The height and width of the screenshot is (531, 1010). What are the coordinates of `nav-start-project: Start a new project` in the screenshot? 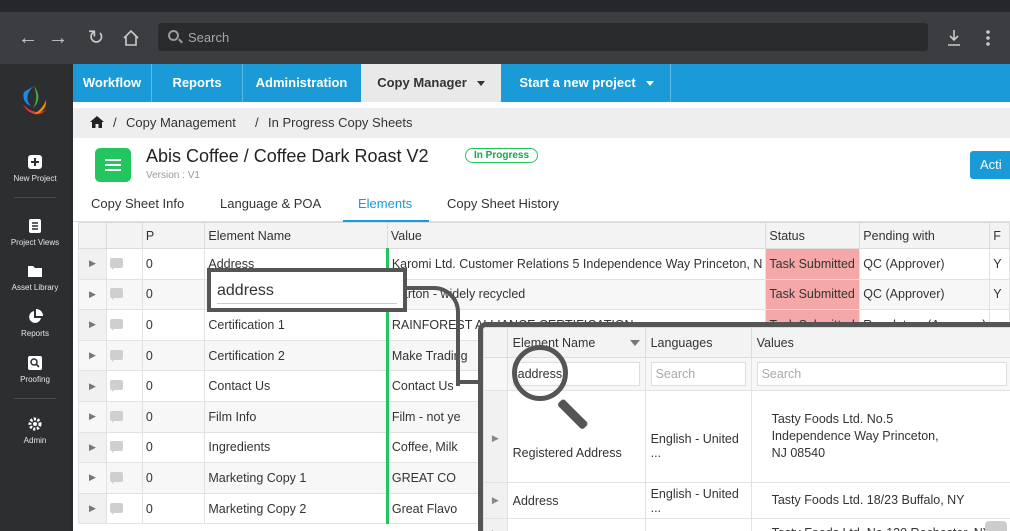 It's located at (586, 83).